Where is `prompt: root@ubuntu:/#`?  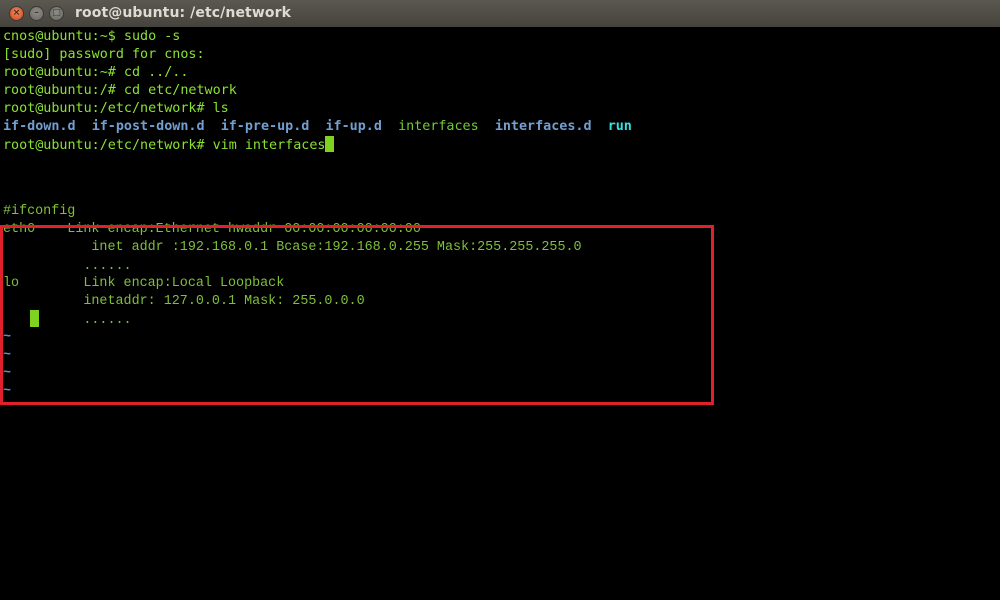 prompt: root@ubuntu:/# is located at coordinates (59, 90).